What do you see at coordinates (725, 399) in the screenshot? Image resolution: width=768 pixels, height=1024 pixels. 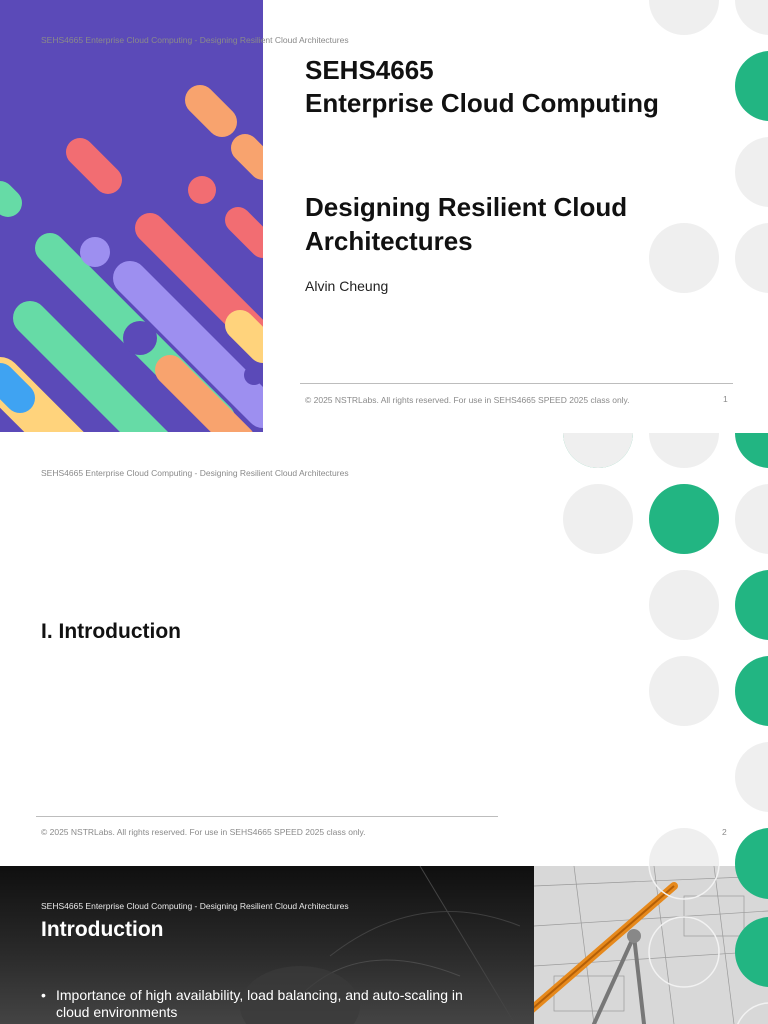 I see `page-number: 1` at bounding box center [725, 399].